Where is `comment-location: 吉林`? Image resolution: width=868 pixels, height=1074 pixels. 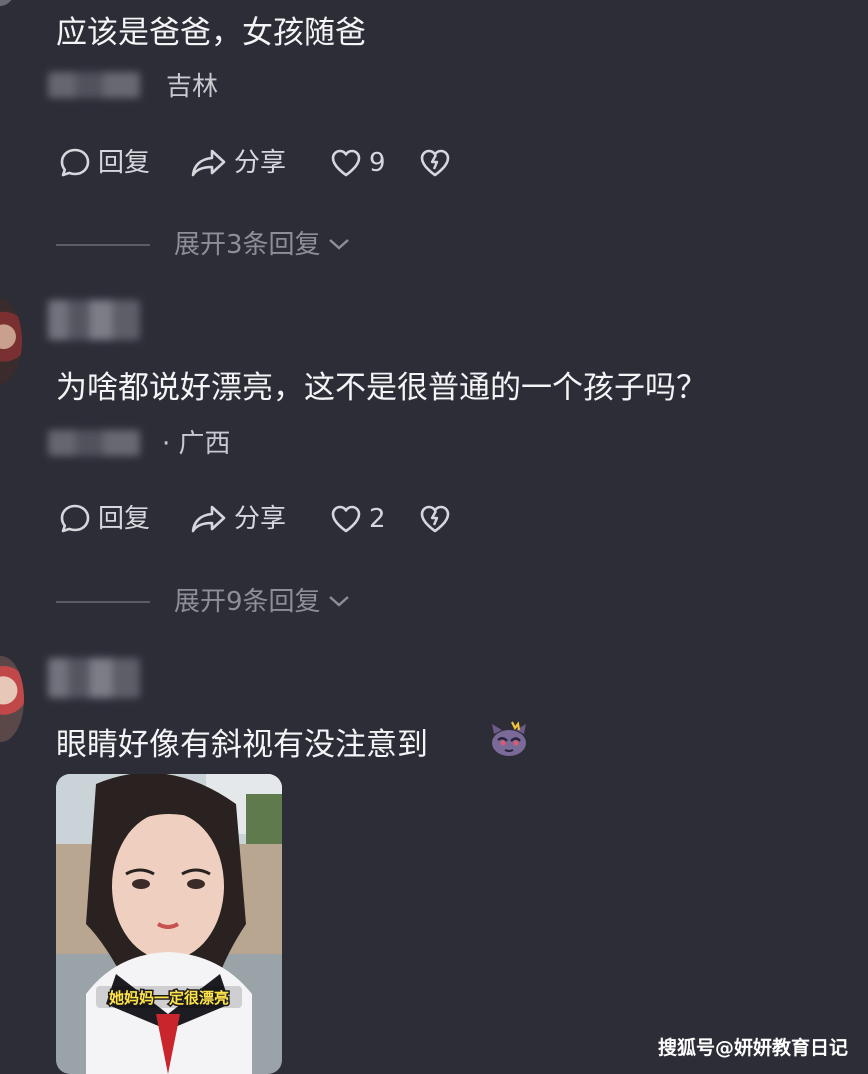
comment-location: 吉林 is located at coordinates (192, 87).